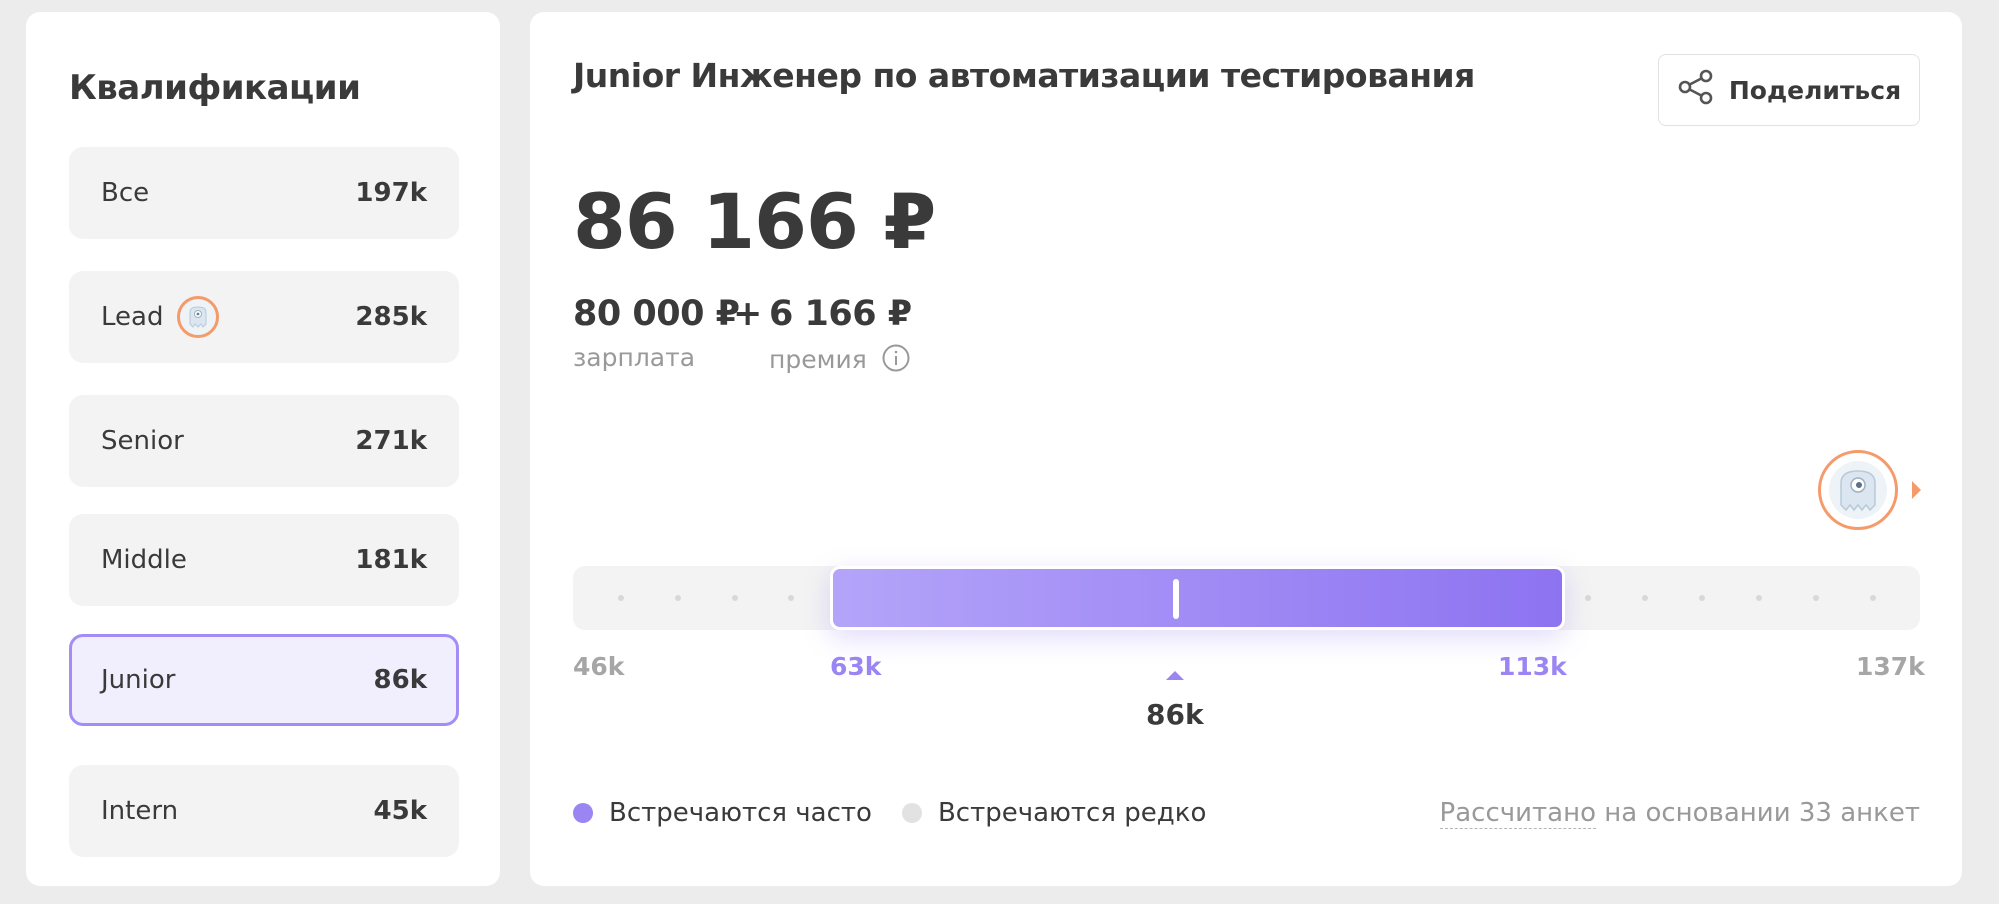 Image resolution: width=1999 pixels, height=904 pixels. What do you see at coordinates (1532, 666) in the screenshot?
I see `range-high-label: 113k` at bounding box center [1532, 666].